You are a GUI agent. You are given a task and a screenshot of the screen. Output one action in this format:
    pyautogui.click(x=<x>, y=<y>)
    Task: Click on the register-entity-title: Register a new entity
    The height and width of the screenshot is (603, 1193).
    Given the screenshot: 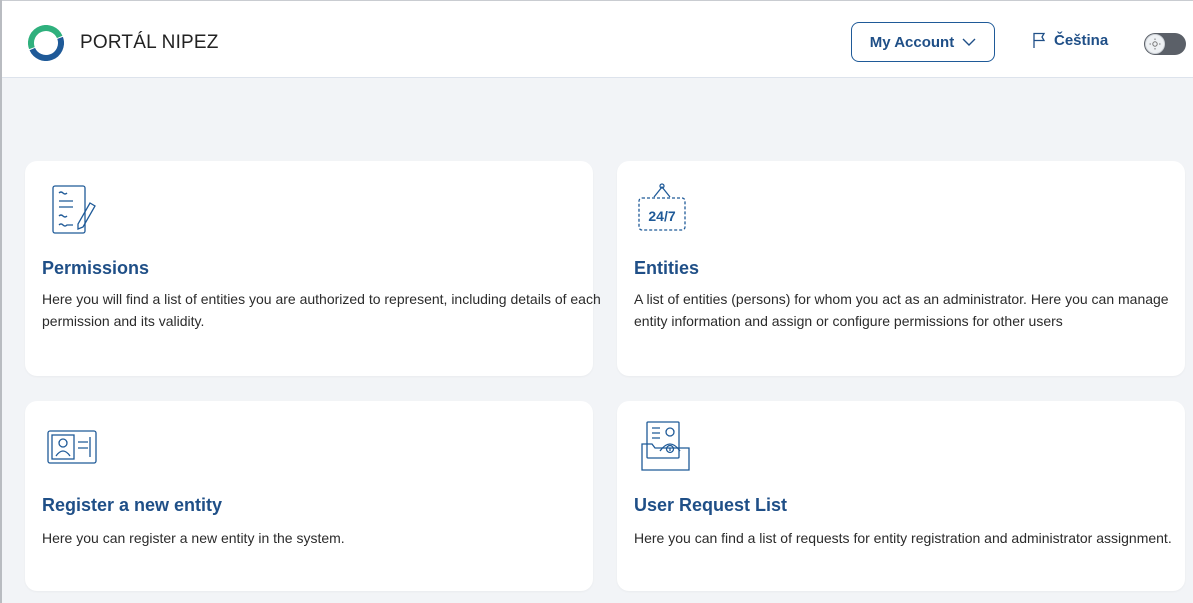 What is the action you would take?
    pyautogui.click(x=132, y=505)
    